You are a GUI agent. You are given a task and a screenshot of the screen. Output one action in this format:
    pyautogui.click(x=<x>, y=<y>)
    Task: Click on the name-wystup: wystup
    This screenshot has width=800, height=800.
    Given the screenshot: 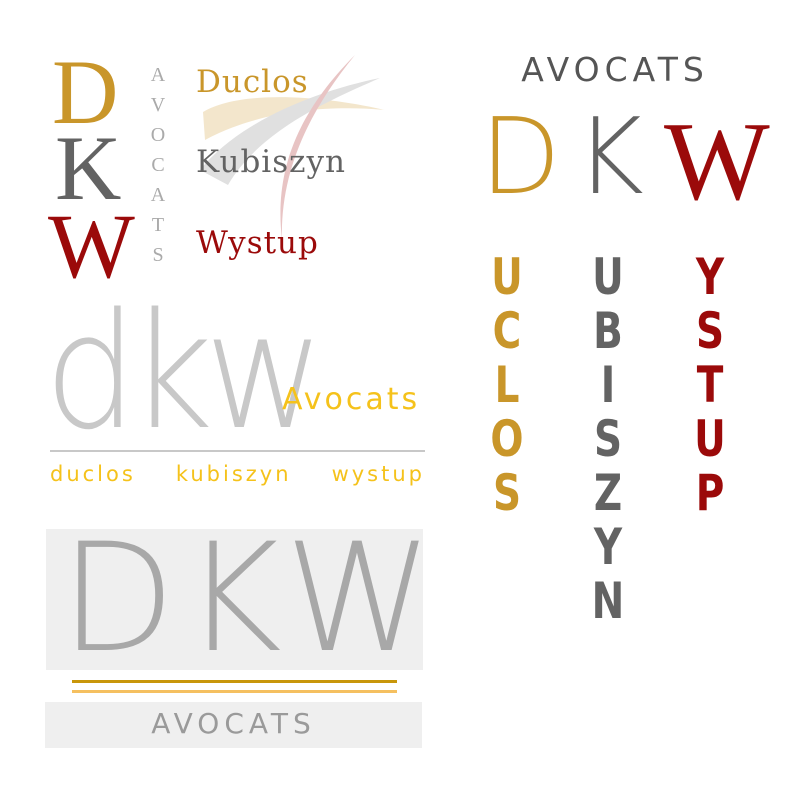 What is the action you would take?
    pyautogui.click(x=378, y=474)
    